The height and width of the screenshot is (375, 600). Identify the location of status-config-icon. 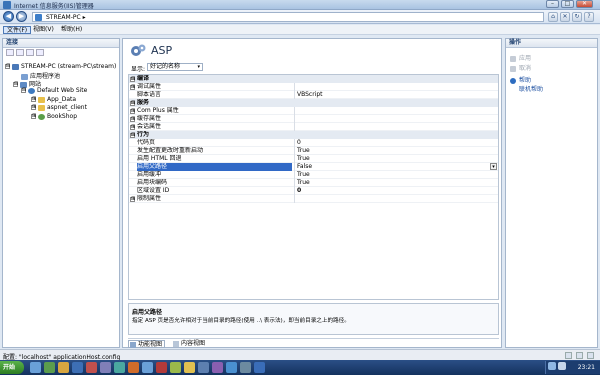
(568, 355).